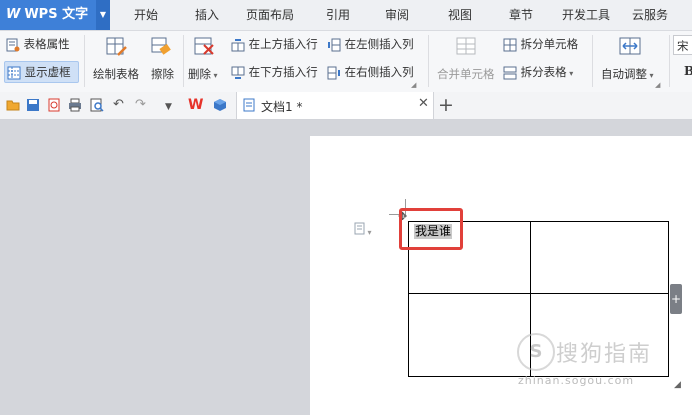 The width and height of the screenshot is (692, 415). What do you see at coordinates (282, 107) in the screenshot?
I see `document-tab-title: 文档1 *` at bounding box center [282, 107].